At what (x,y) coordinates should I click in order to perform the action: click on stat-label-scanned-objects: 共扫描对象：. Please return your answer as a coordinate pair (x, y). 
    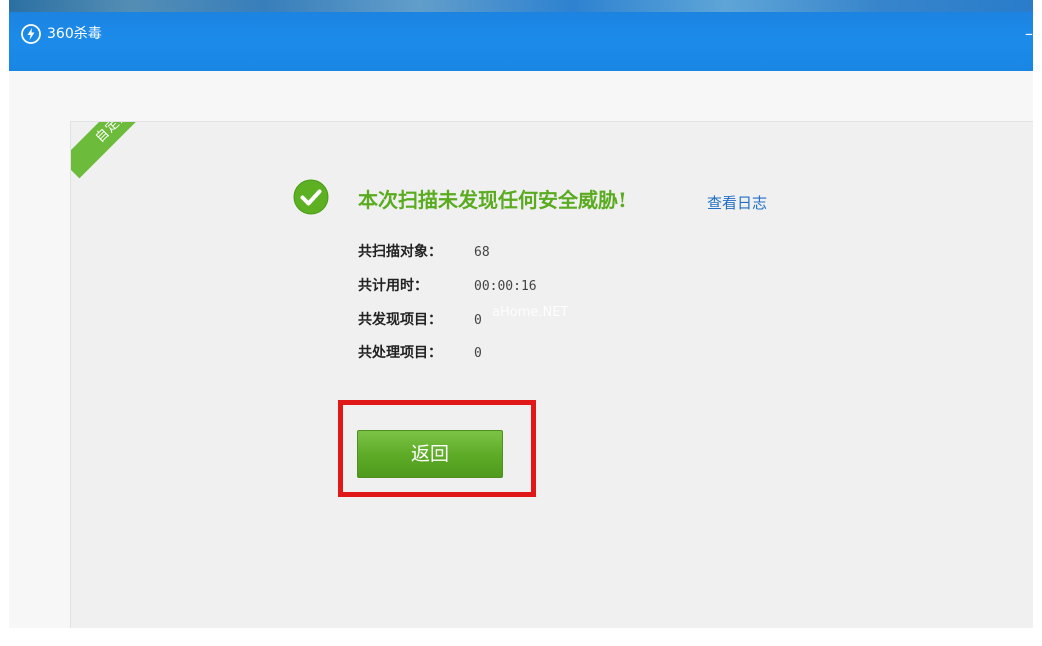
    Looking at the image, I should click on (400, 252).